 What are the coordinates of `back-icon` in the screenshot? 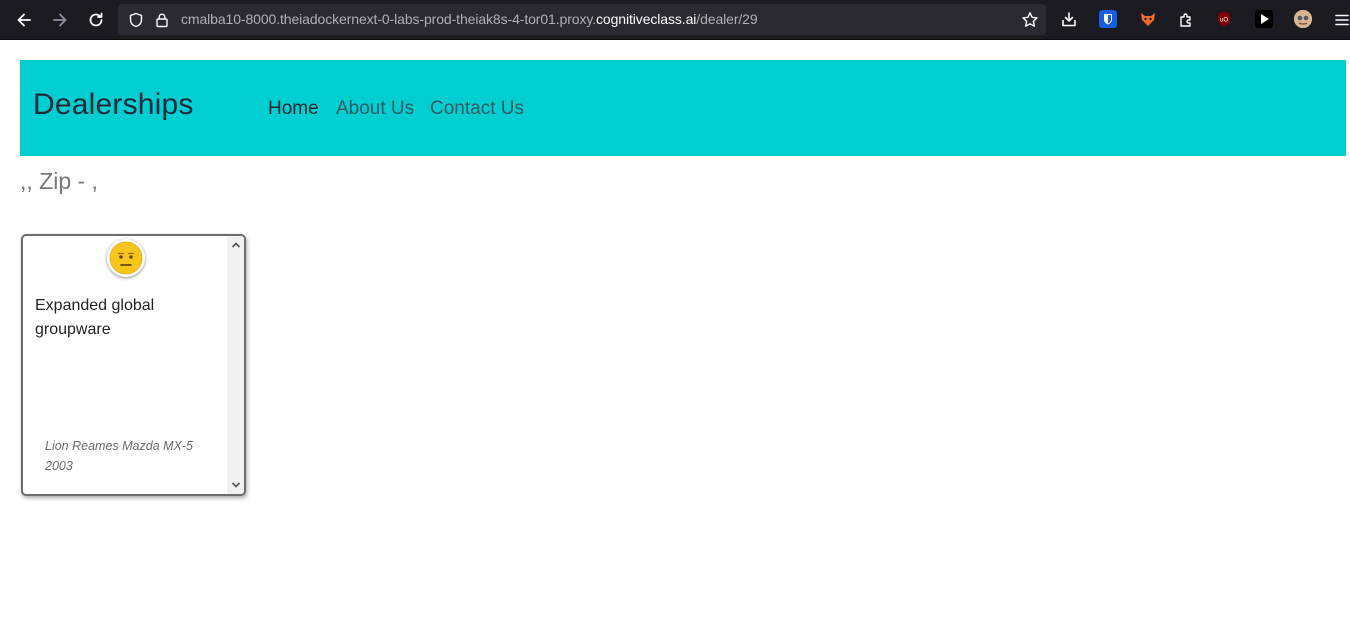 It's located at (24, 20).